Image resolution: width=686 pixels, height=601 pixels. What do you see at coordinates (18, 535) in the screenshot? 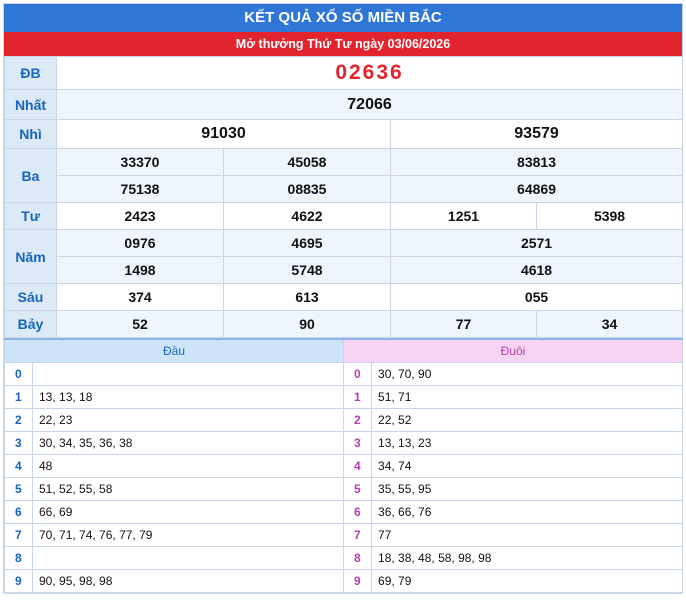
I see `dau-key: 7` at bounding box center [18, 535].